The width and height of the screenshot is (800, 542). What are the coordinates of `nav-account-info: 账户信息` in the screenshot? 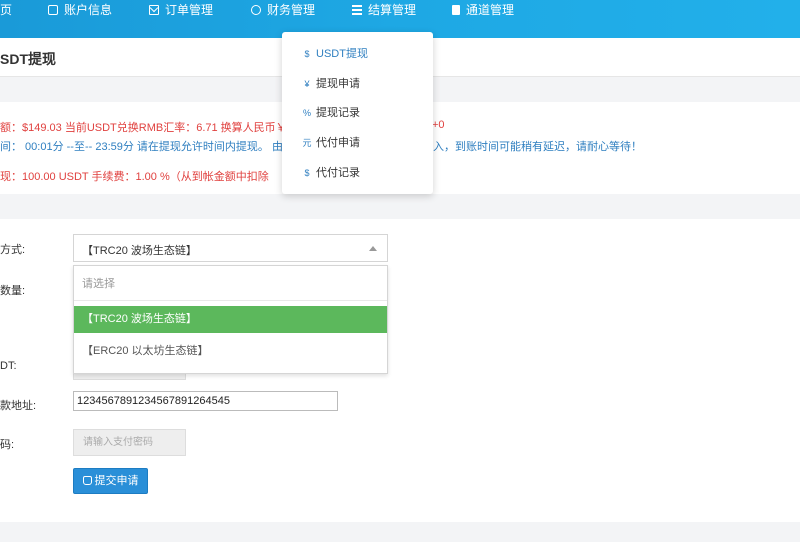 It's located at (80, 10).